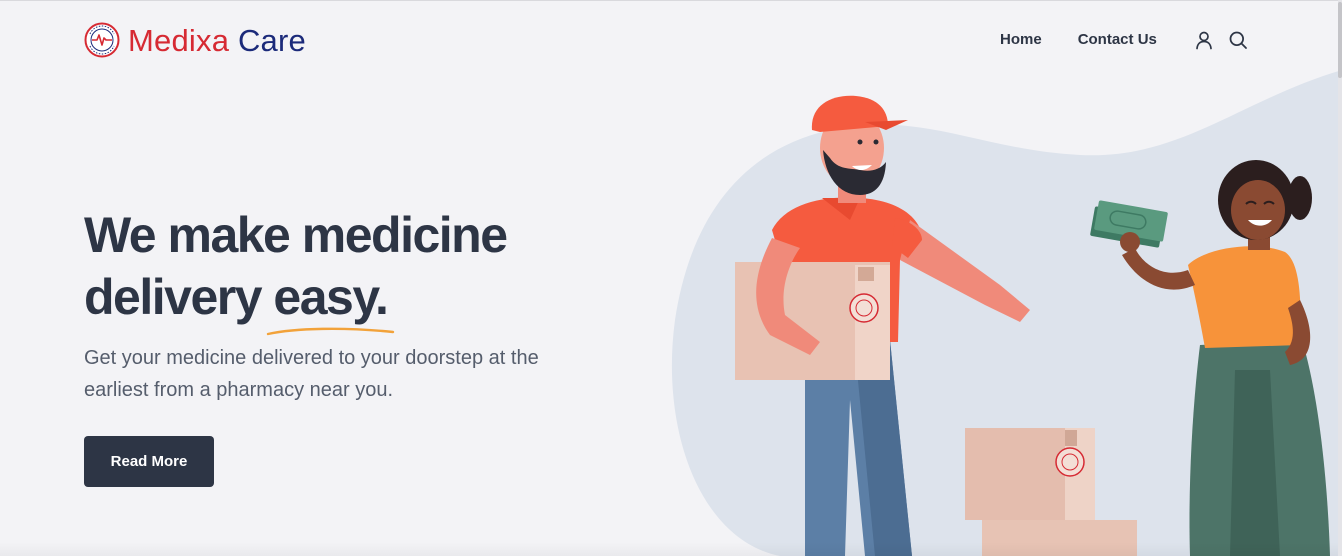 The width and height of the screenshot is (1342, 556). I want to click on scrollbar-thumb, so click(1340, 40).